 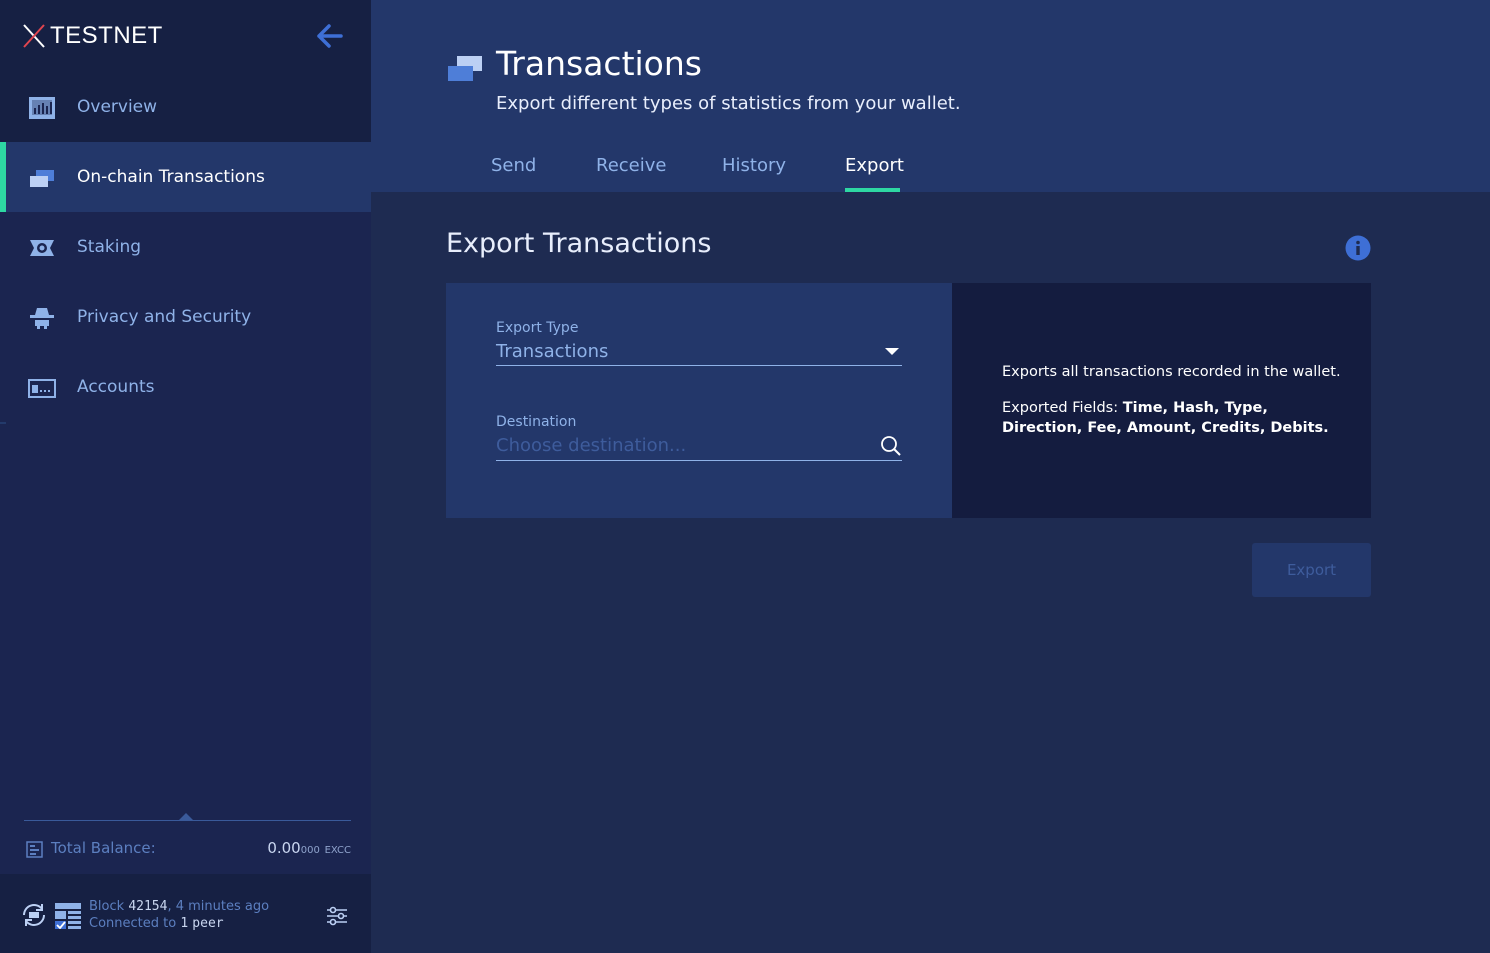 I want to click on x-logo-icon, so click(x=34, y=36).